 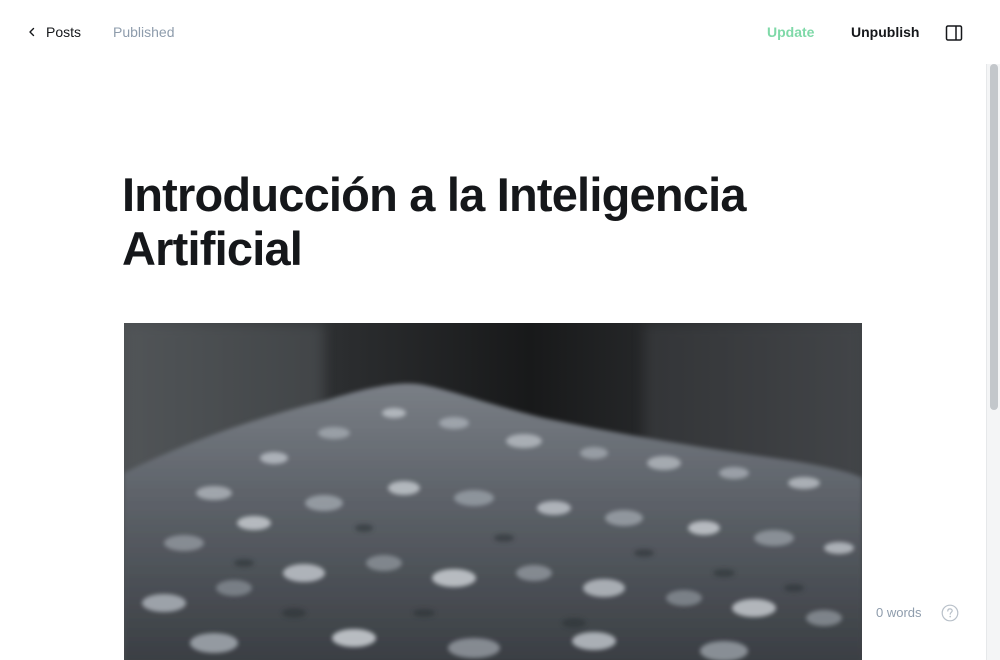 What do you see at coordinates (954, 33) in the screenshot?
I see `sidebar-toggle-icon` at bounding box center [954, 33].